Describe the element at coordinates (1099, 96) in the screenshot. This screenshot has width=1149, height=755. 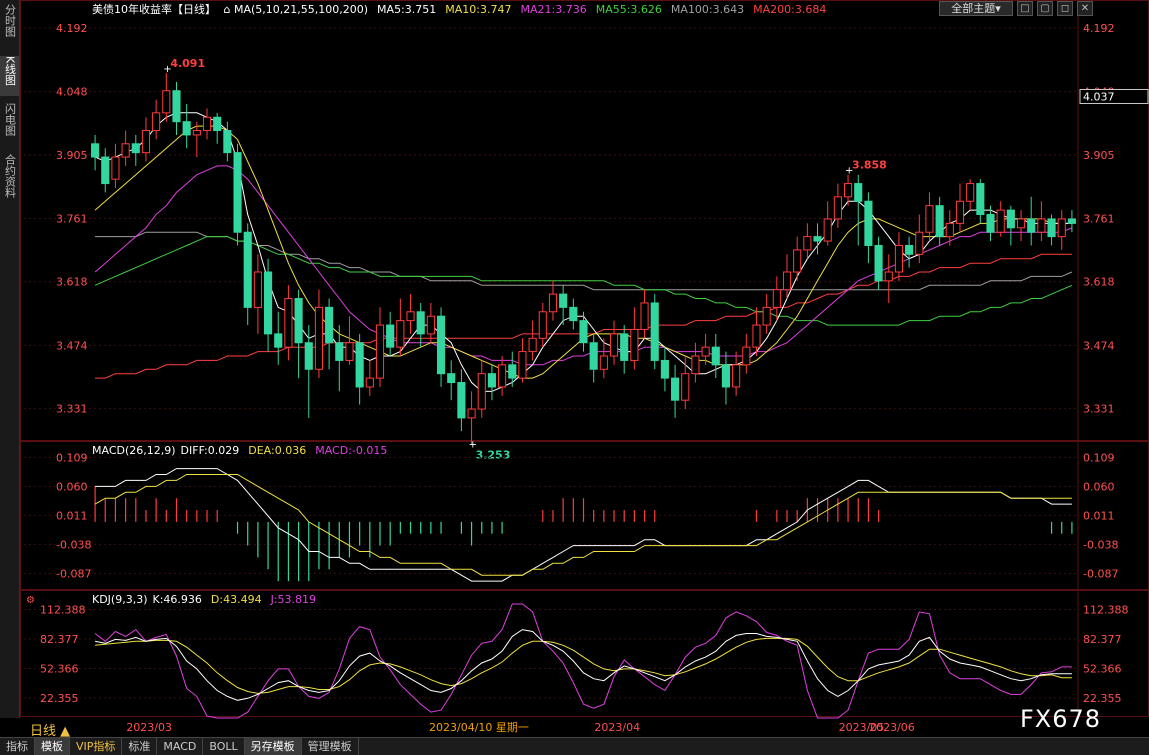
I see `last-price-label: 4.037` at that location.